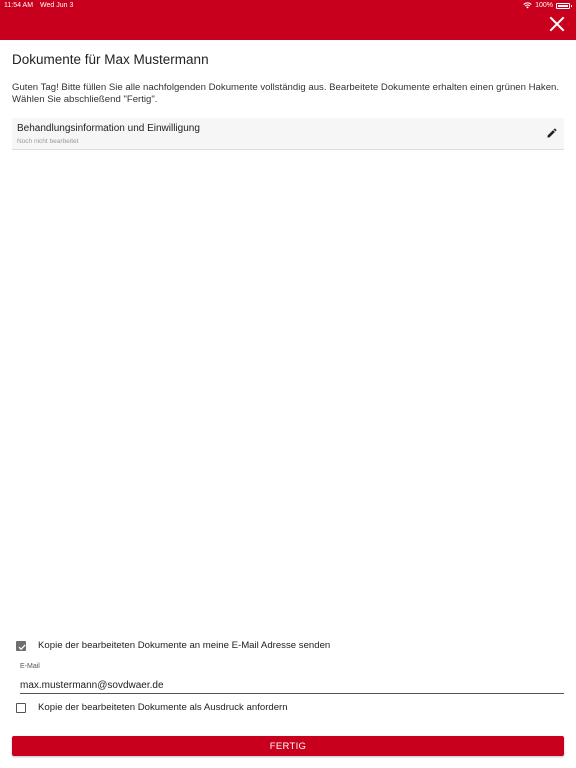 The image size is (576, 768). What do you see at coordinates (21, 707) in the screenshot?
I see `print-copy-checkbox` at bounding box center [21, 707].